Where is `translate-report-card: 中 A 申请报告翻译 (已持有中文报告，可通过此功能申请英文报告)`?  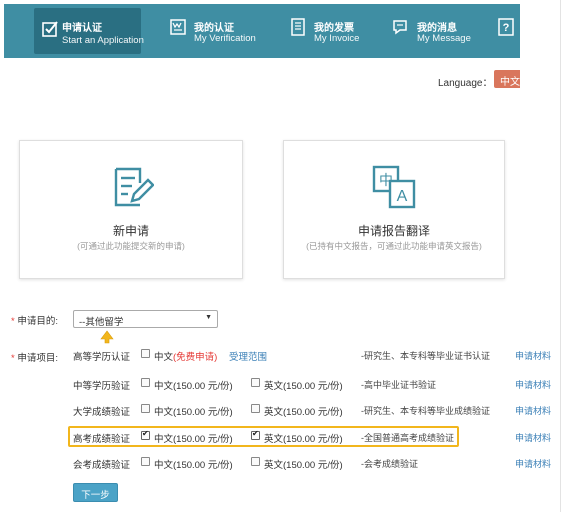
translate-report-card: 中 A 申请报告翻译 (已持有中文报告，可通过此功能申请英文报告) is located at coordinates (394, 209).